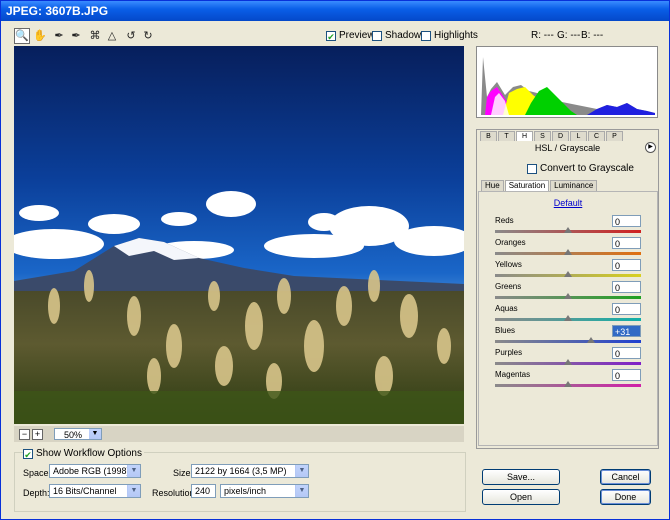 Image resolution: width=670 pixels, height=520 pixels. I want to click on show-workflow-checkbox: ✔ Show Workflow Options, so click(83, 454).